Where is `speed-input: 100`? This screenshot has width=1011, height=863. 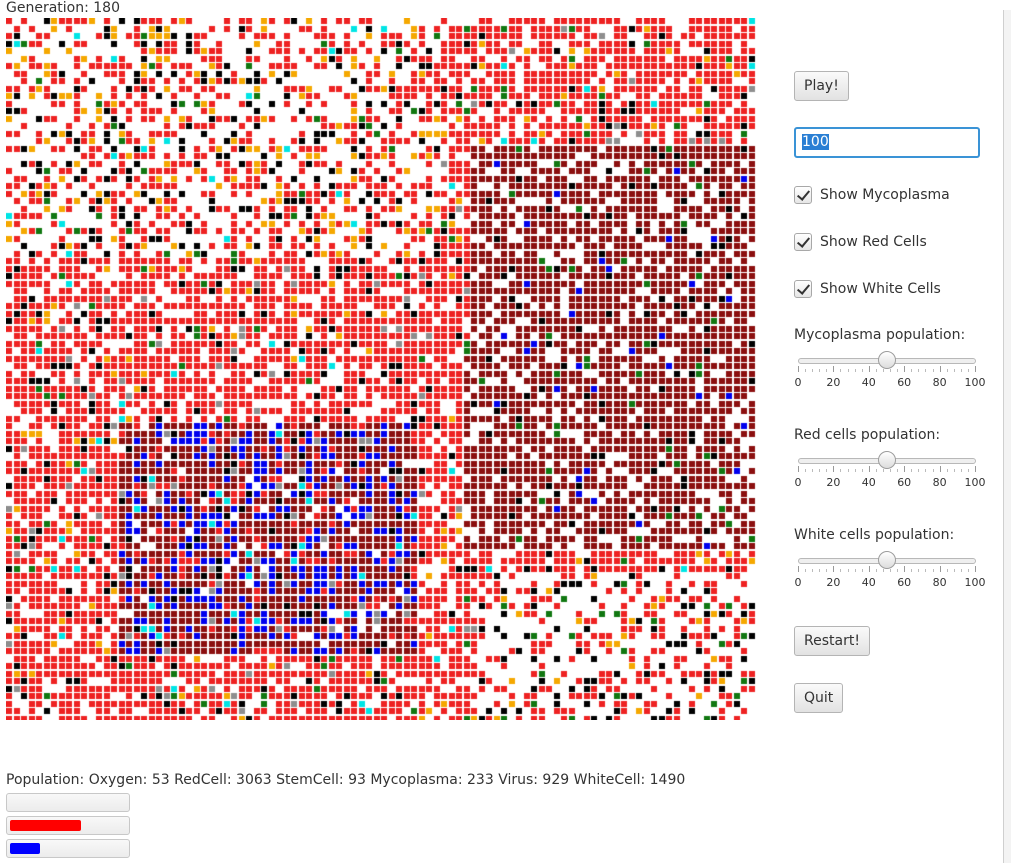 speed-input: 100 is located at coordinates (887, 142).